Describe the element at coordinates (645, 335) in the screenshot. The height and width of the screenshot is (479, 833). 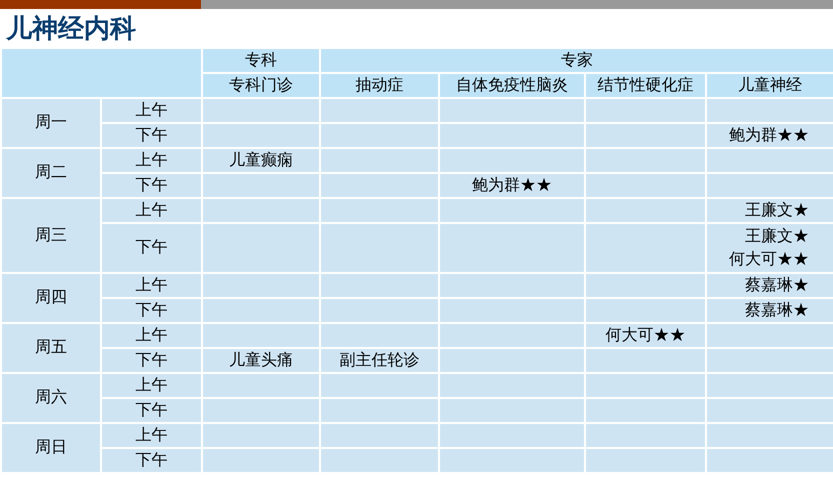
I see `table-cell: 何大可★★` at that location.